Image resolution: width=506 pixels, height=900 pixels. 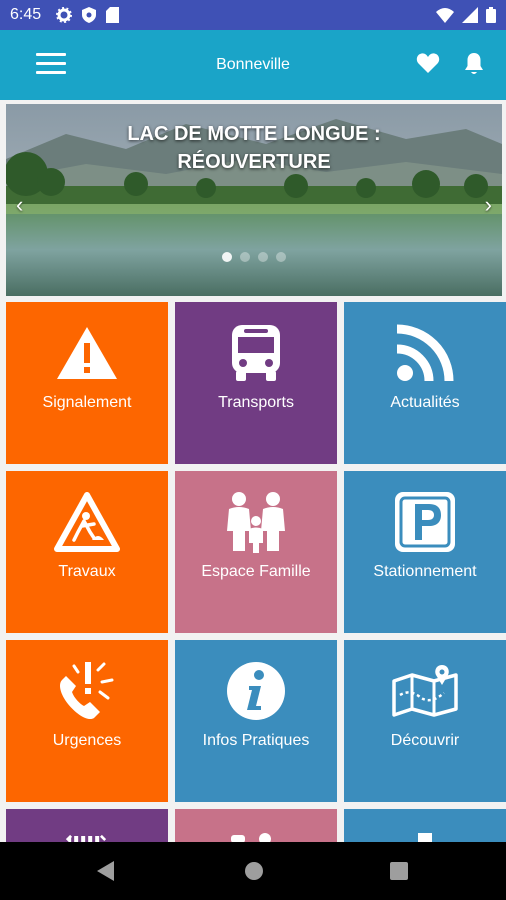 What do you see at coordinates (254, 162) in the screenshot?
I see `carousel-title-line2: RÉOUVERTURE` at bounding box center [254, 162].